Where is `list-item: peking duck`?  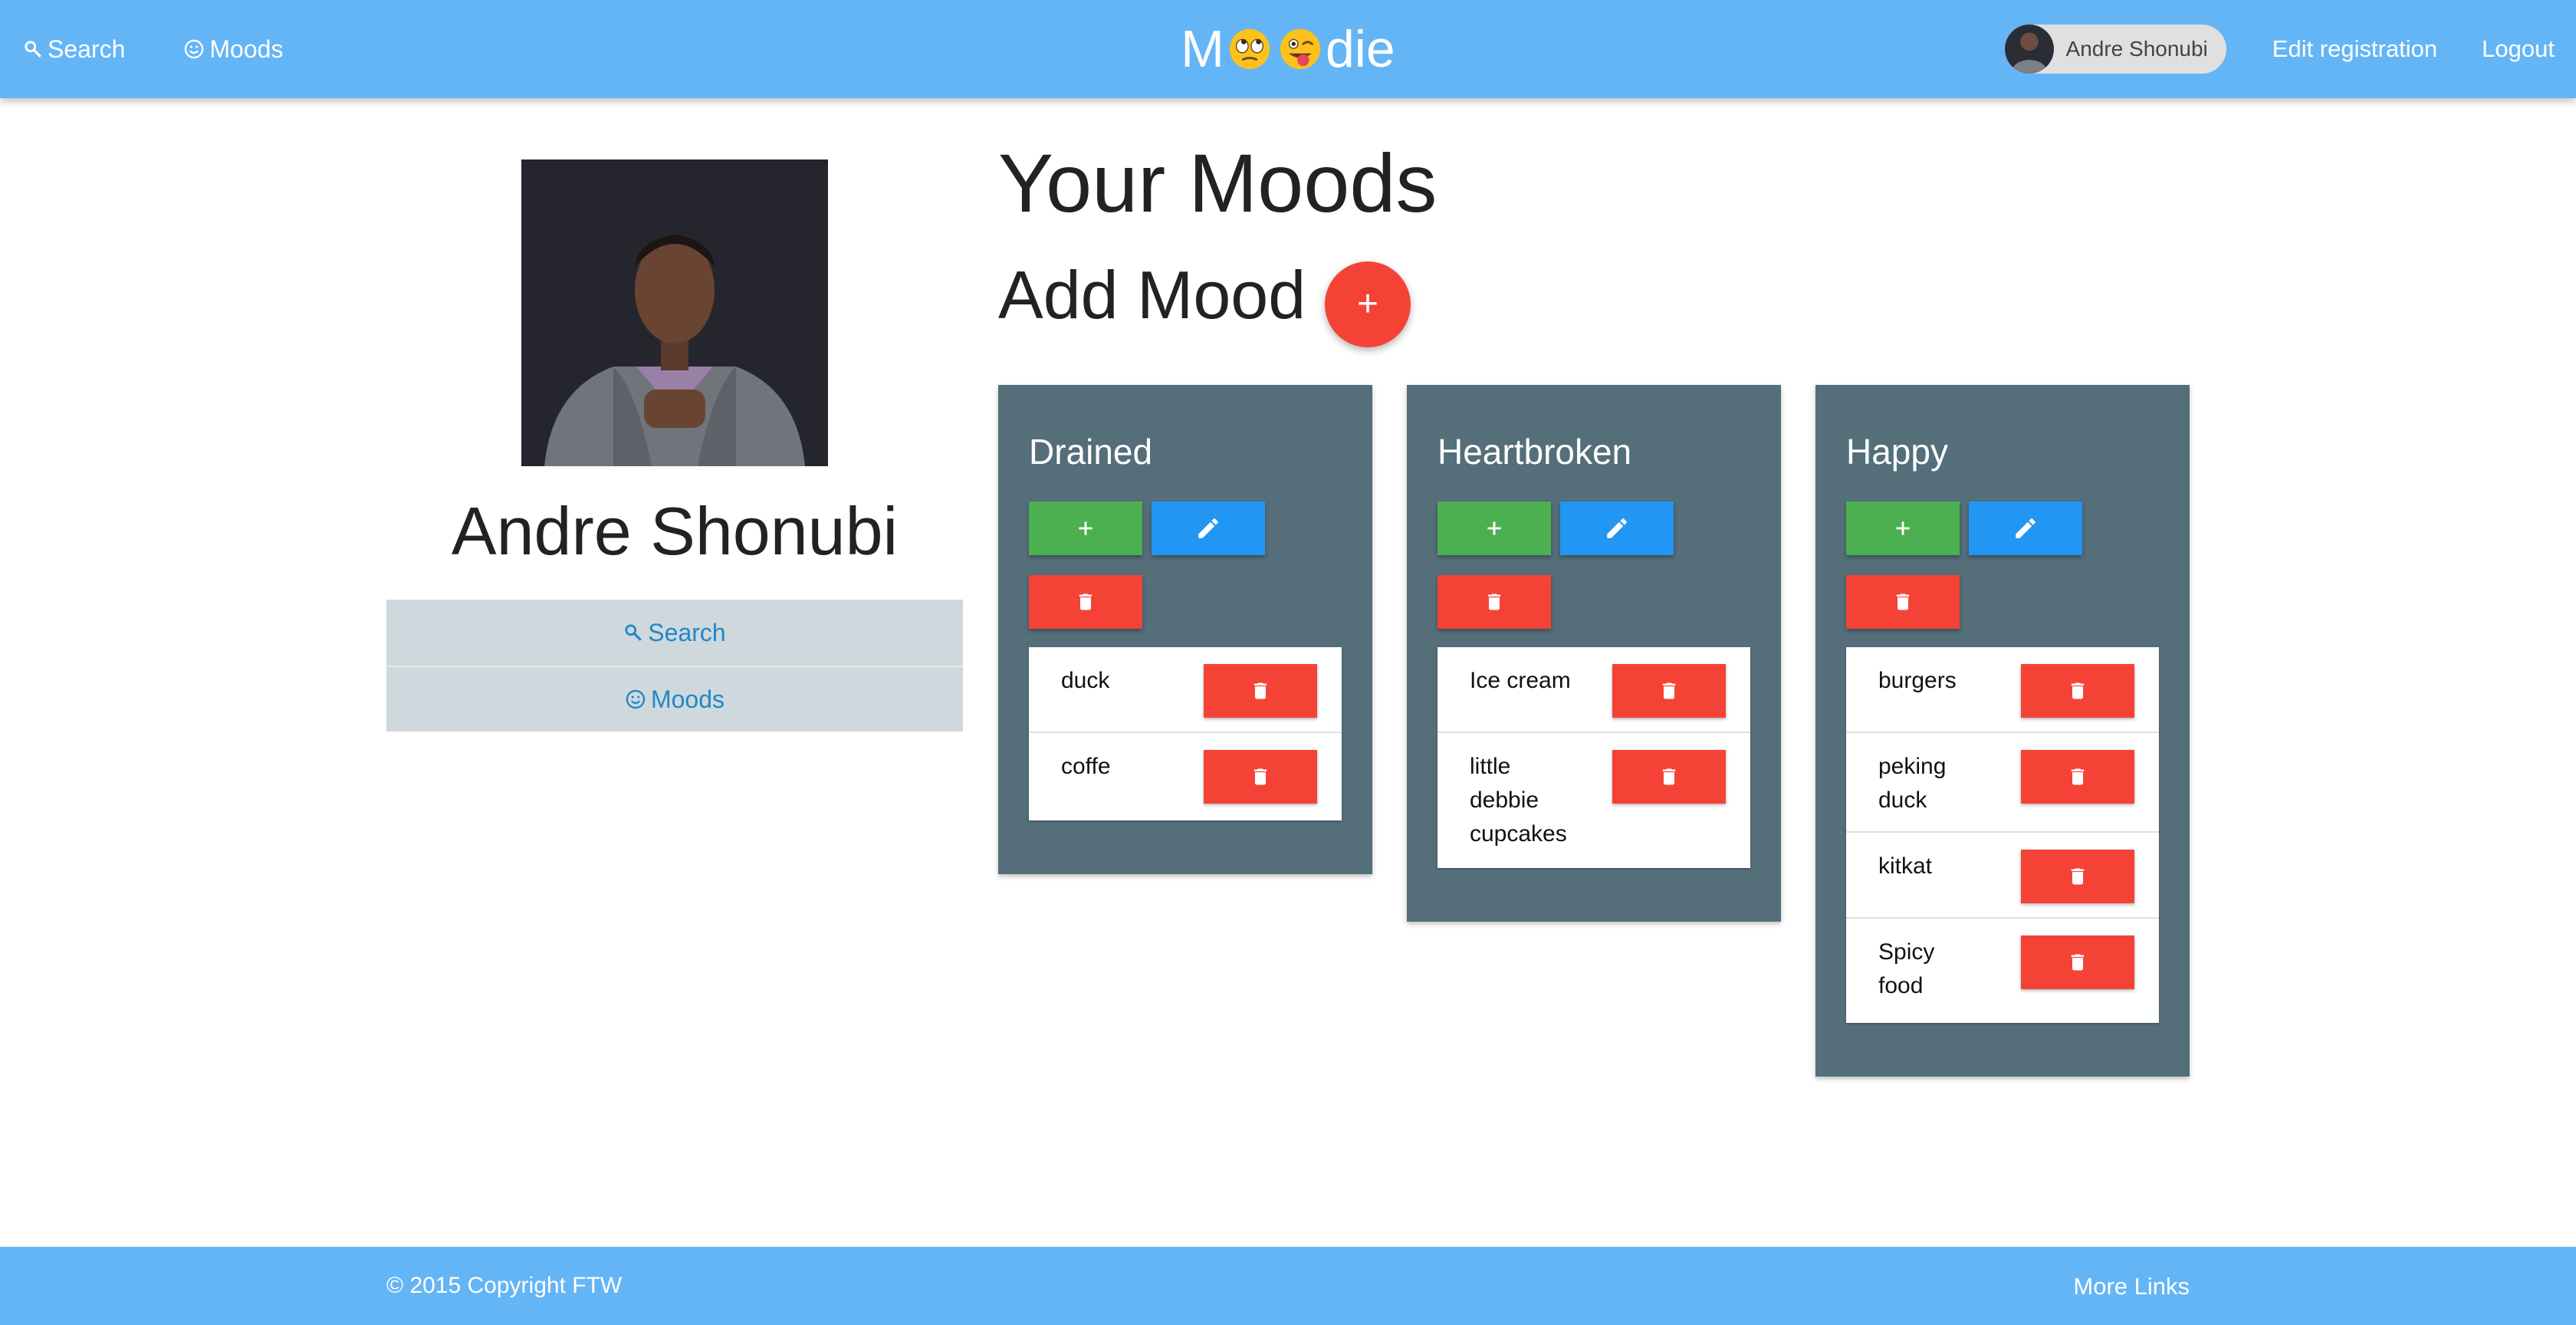
list-item: peking duck is located at coordinates (2003, 783).